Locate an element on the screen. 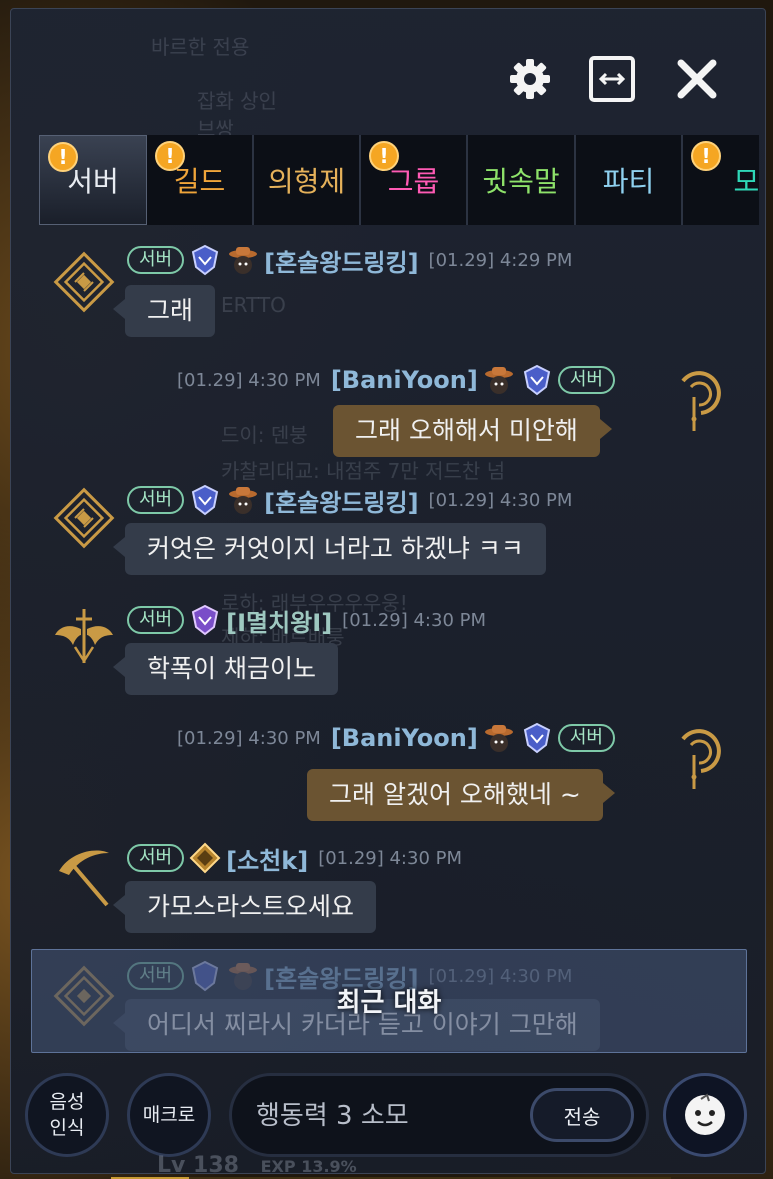 The height and width of the screenshot is (1179, 773). chat-input-field: 전송 is located at coordinates (439, 1115).